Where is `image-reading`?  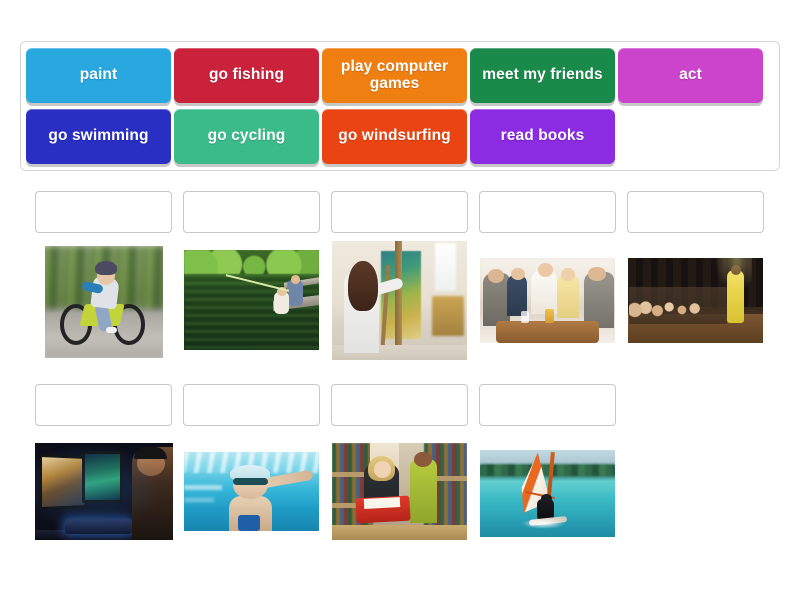
image-reading is located at coordinates (399, 491).